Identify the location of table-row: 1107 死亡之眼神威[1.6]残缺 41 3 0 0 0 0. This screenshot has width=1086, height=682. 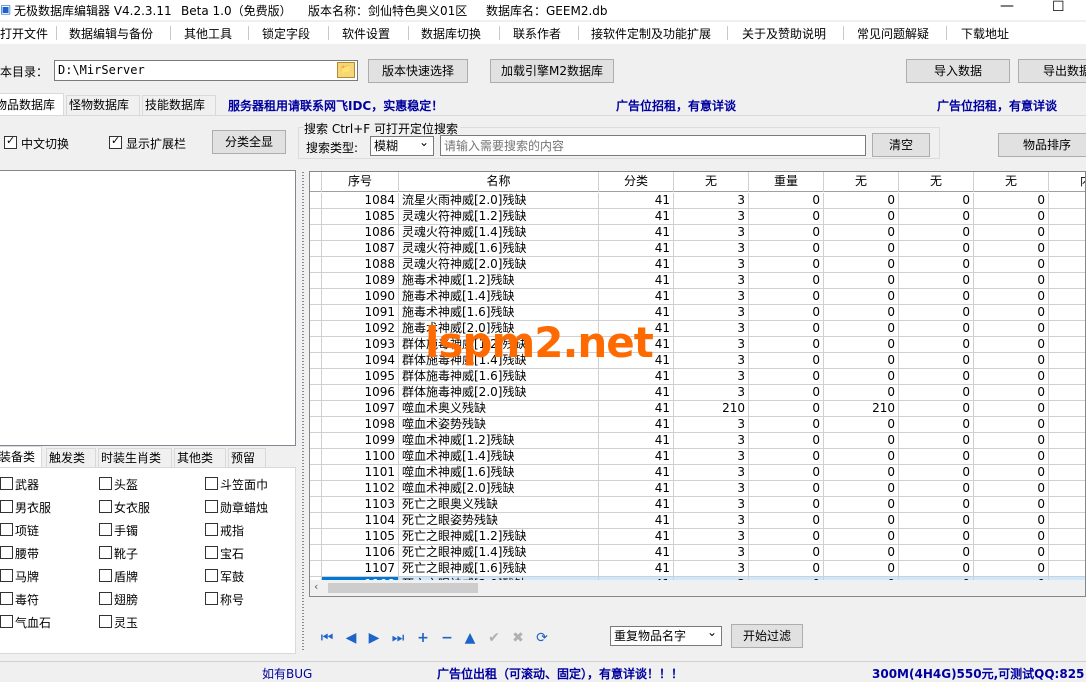
(697, 569).